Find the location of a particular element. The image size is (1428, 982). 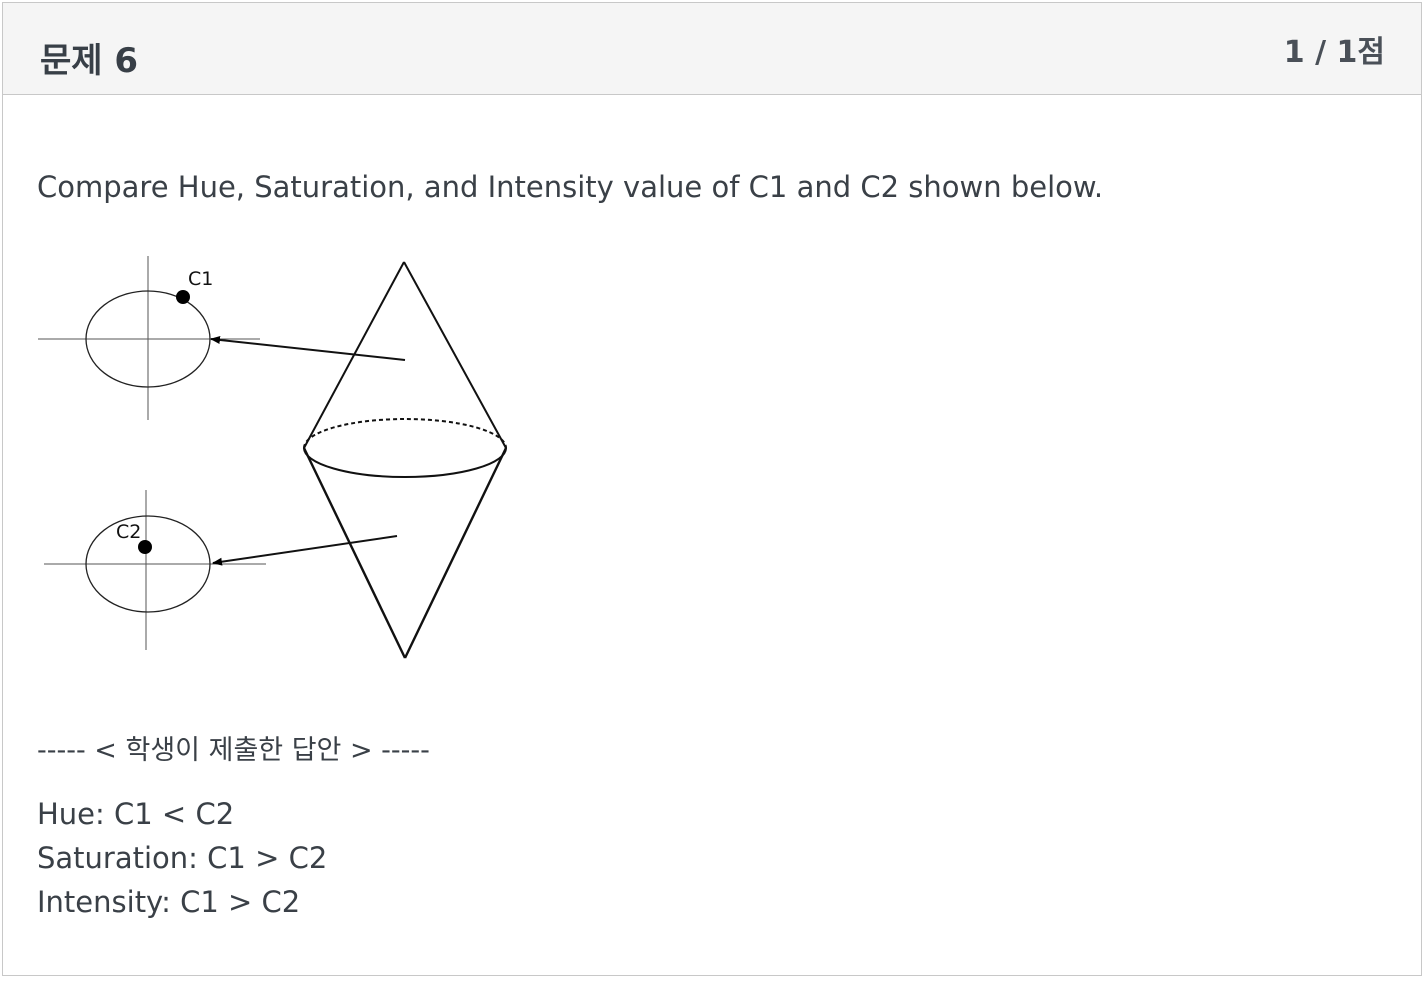

cone-upper-right-edge is located at coordinates (455, 355).